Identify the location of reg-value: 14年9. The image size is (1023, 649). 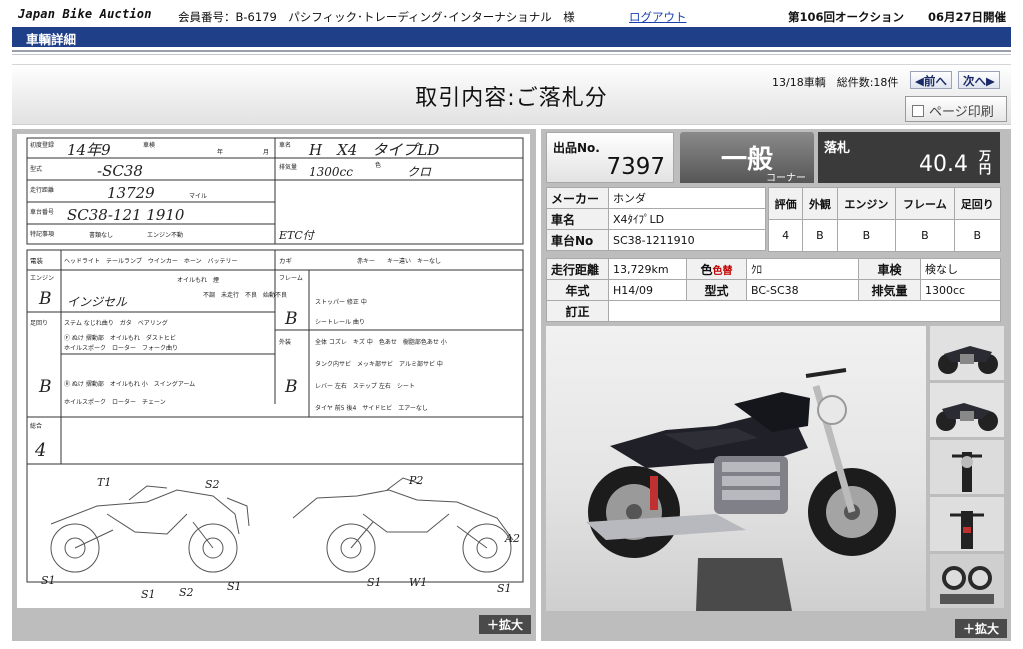
(89, 150).